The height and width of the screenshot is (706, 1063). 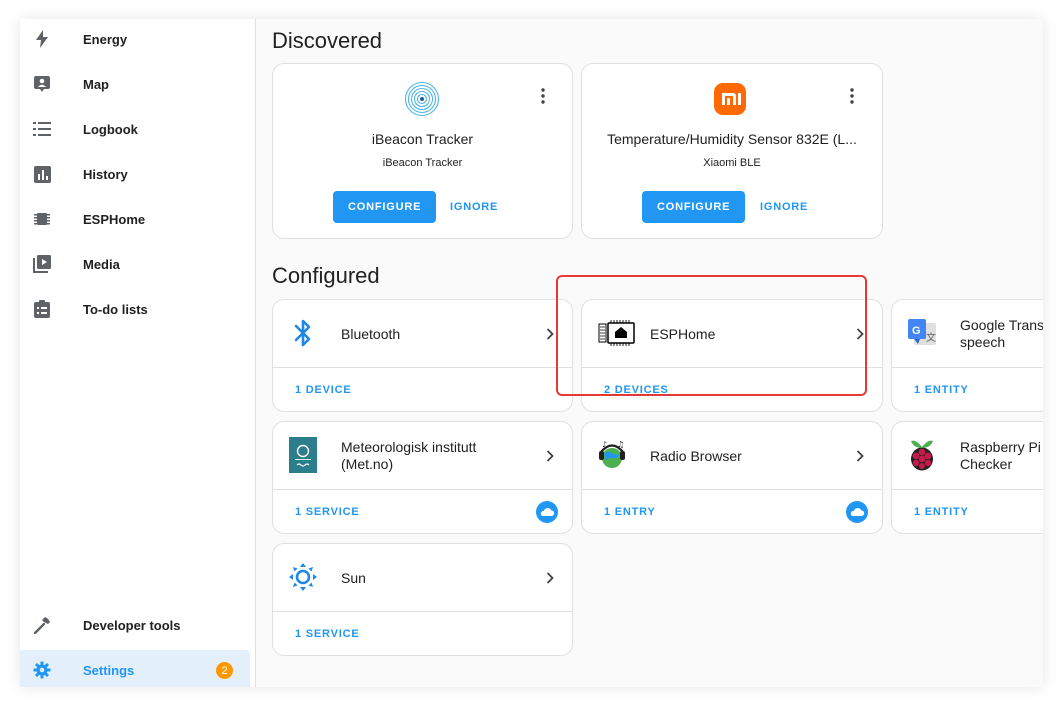 I want to click on sidebar-item-media: Media, so click(x=138, y=264).